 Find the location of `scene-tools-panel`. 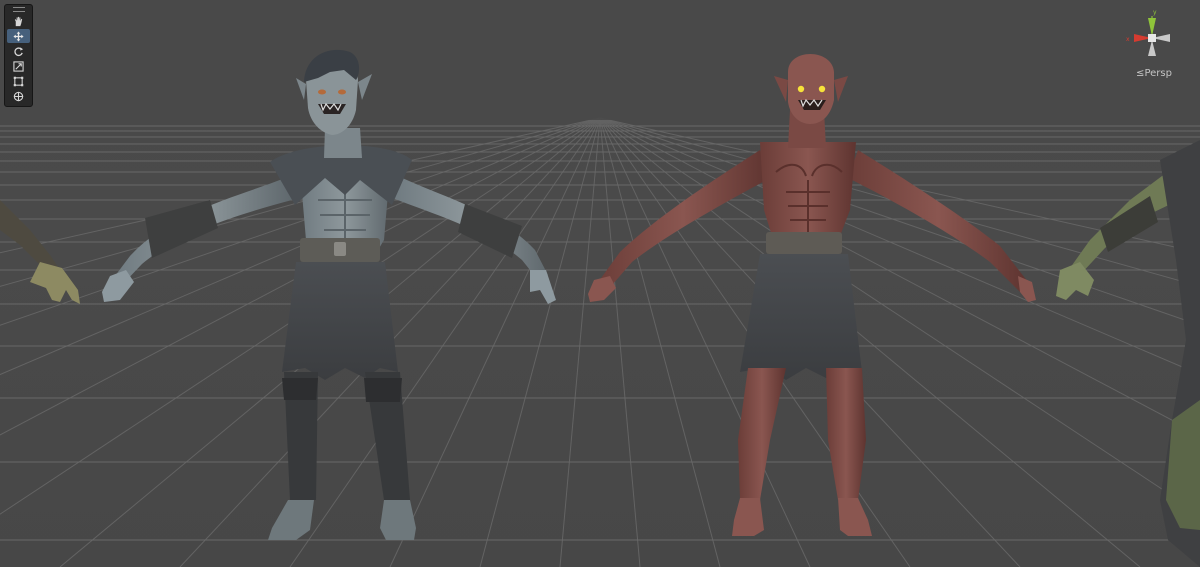

scene-tools-panel is located at coordinates (18, 55).